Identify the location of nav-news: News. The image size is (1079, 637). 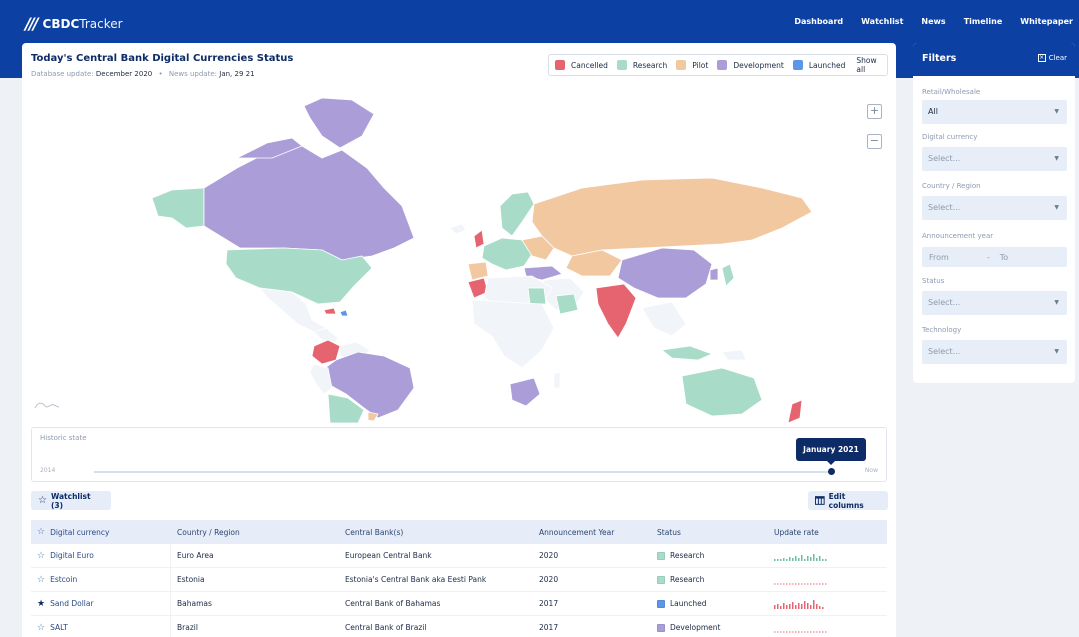
(933, 21).